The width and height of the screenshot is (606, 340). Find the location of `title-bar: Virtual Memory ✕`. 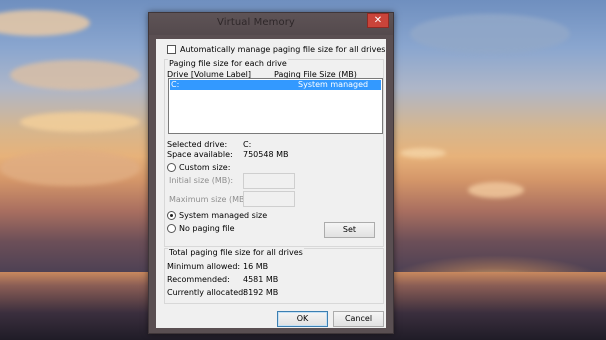

title-bar: Virtual Memory ✕ is located at coordinates (271, 24).